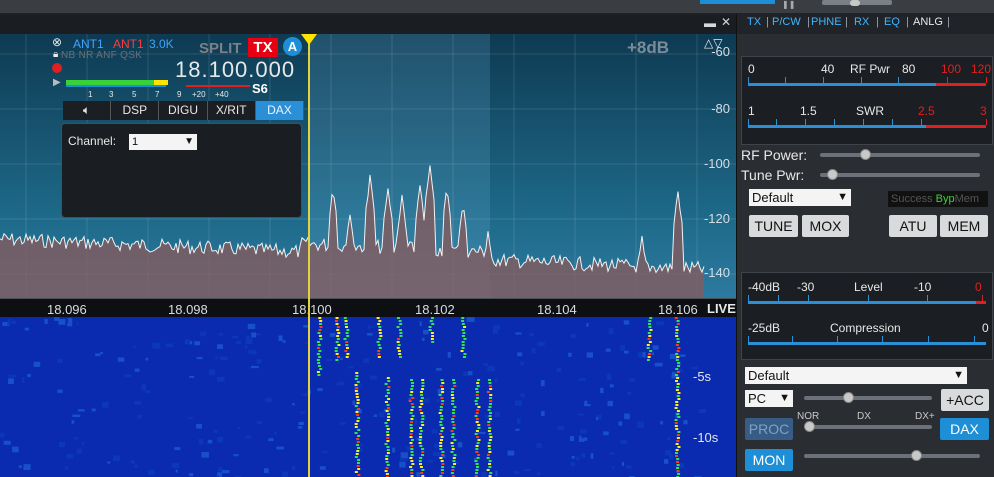  I want to click on lock-icon: 🔒︎, so click(55, 54).